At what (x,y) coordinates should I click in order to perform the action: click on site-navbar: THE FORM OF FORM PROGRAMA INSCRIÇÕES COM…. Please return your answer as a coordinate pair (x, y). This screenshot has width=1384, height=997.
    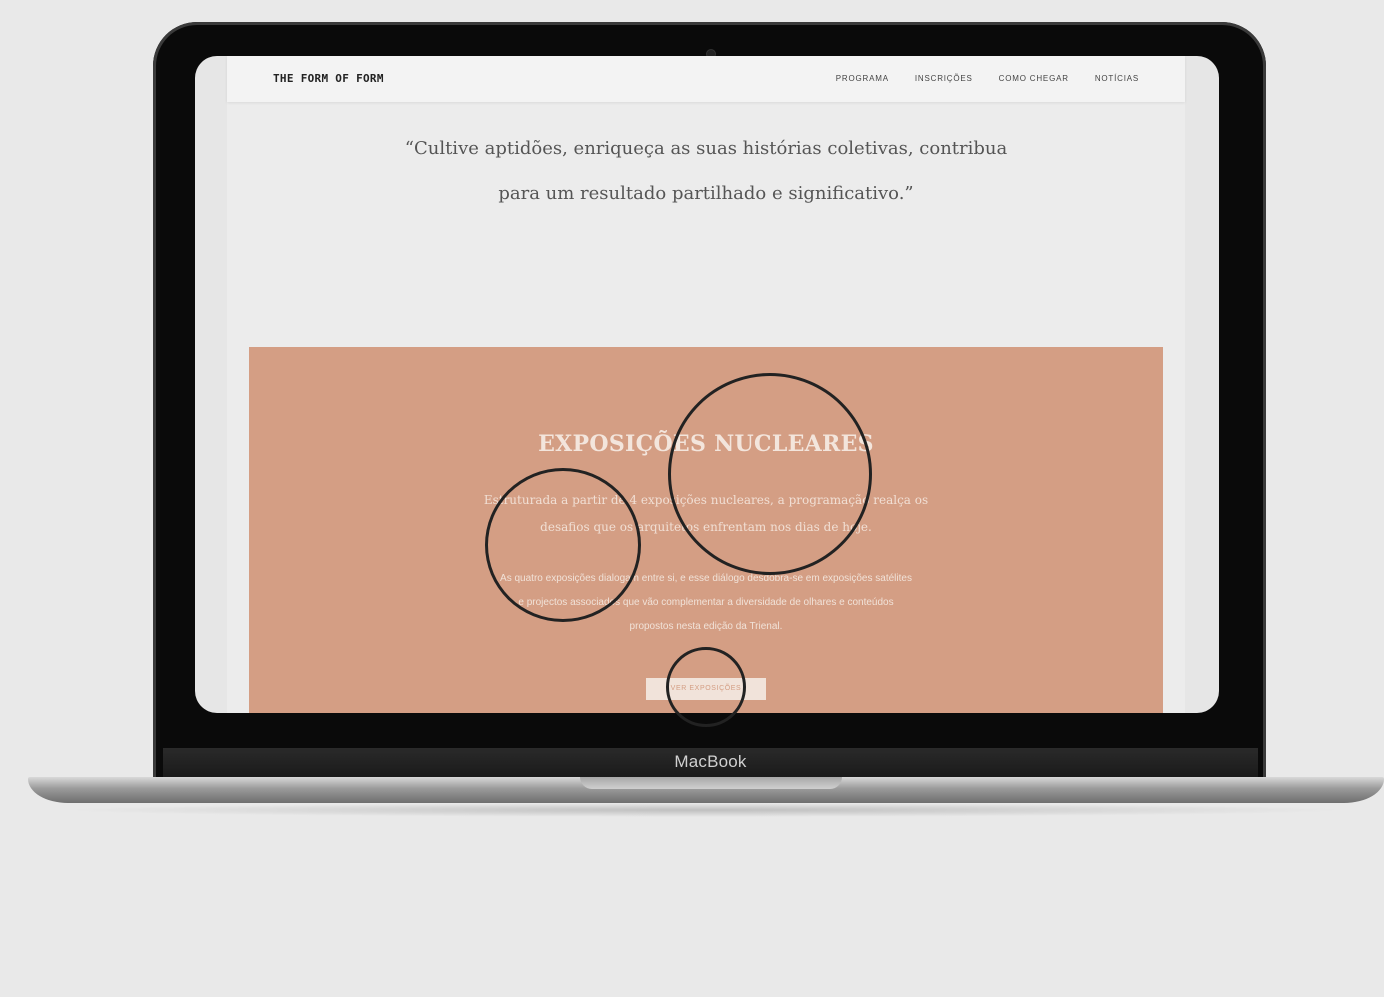
    Looking at the image, I should click on (706, 79).